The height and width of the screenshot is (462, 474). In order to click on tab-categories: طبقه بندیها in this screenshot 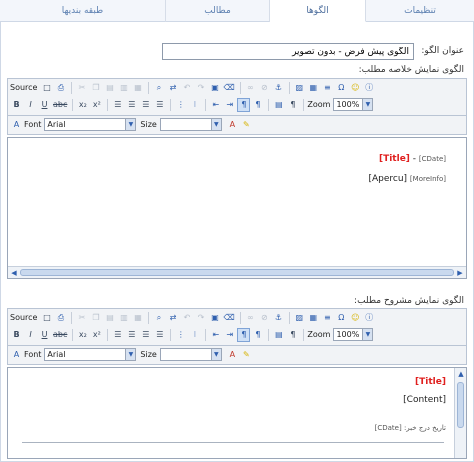, I will do `click(83, 11)`.